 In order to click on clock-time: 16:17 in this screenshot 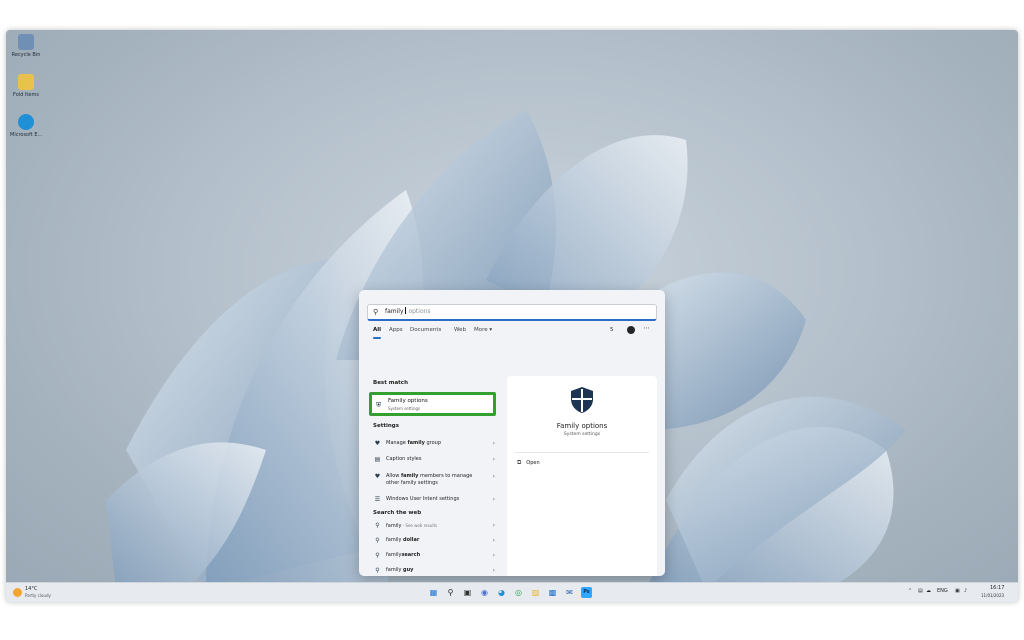, I will do `click(997, 588)`.